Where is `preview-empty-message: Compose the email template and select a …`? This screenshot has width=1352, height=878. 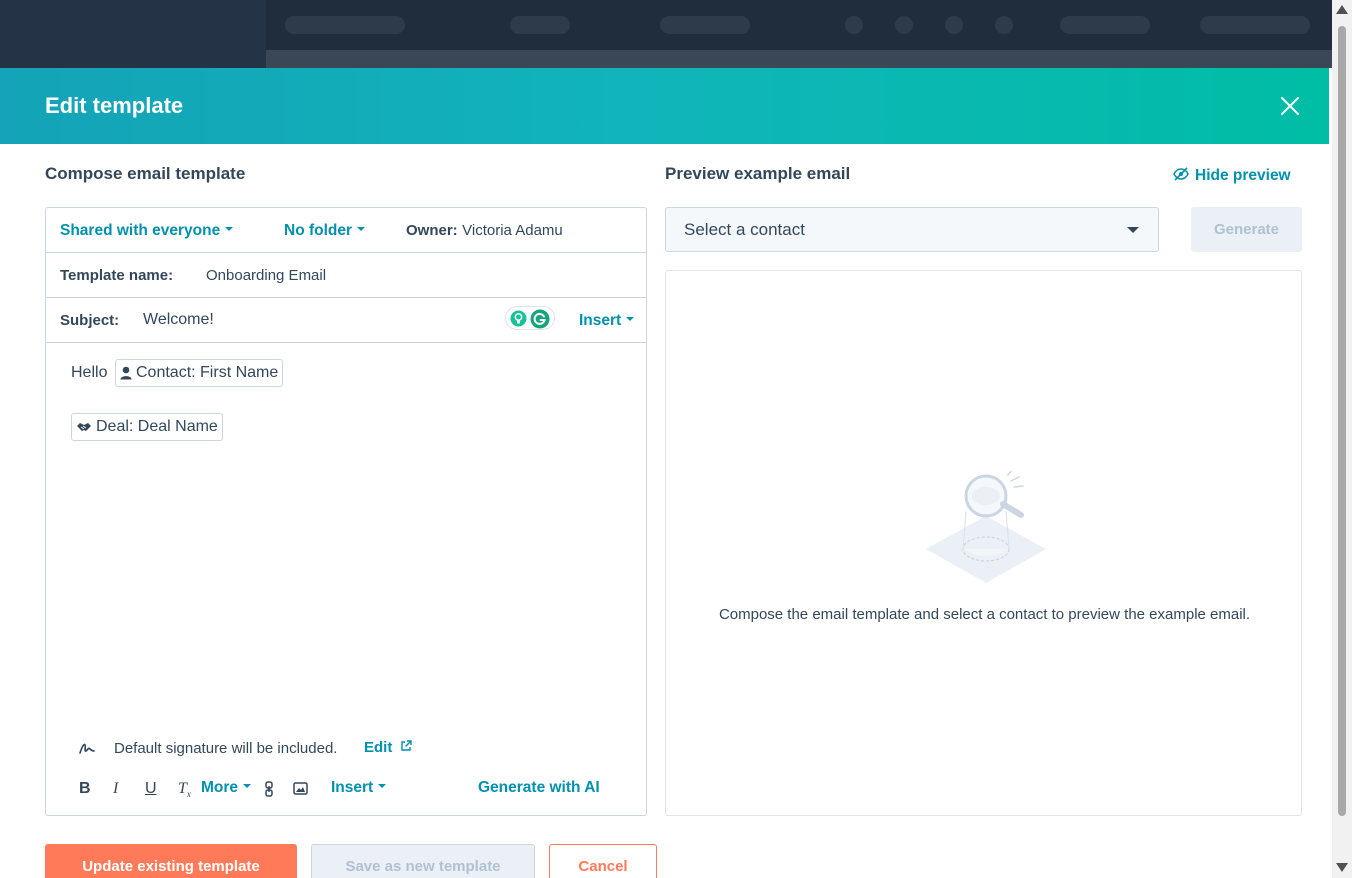
preview-empty-message: Compose the email template and select a … is located at coordinates (984, 614).